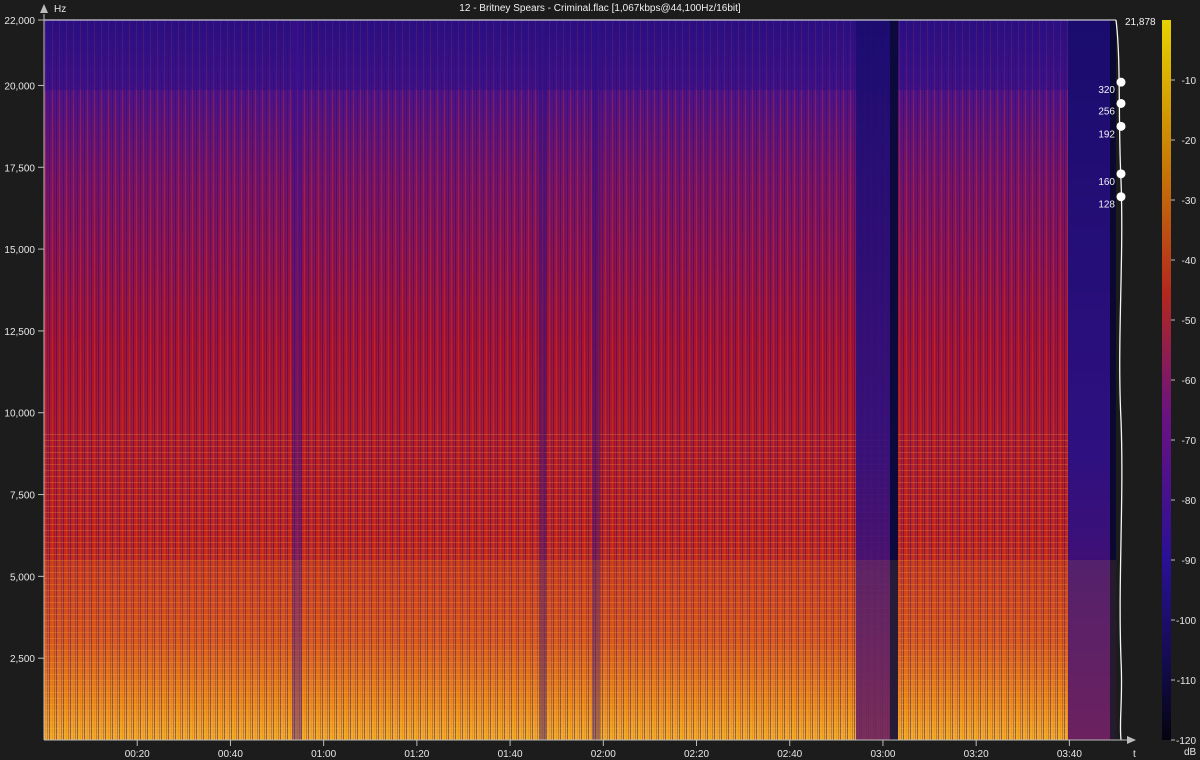  Describe the element at coordinates (1187, 681) in the screenshot. I see `colorbar-tick-label: -110` at that location.